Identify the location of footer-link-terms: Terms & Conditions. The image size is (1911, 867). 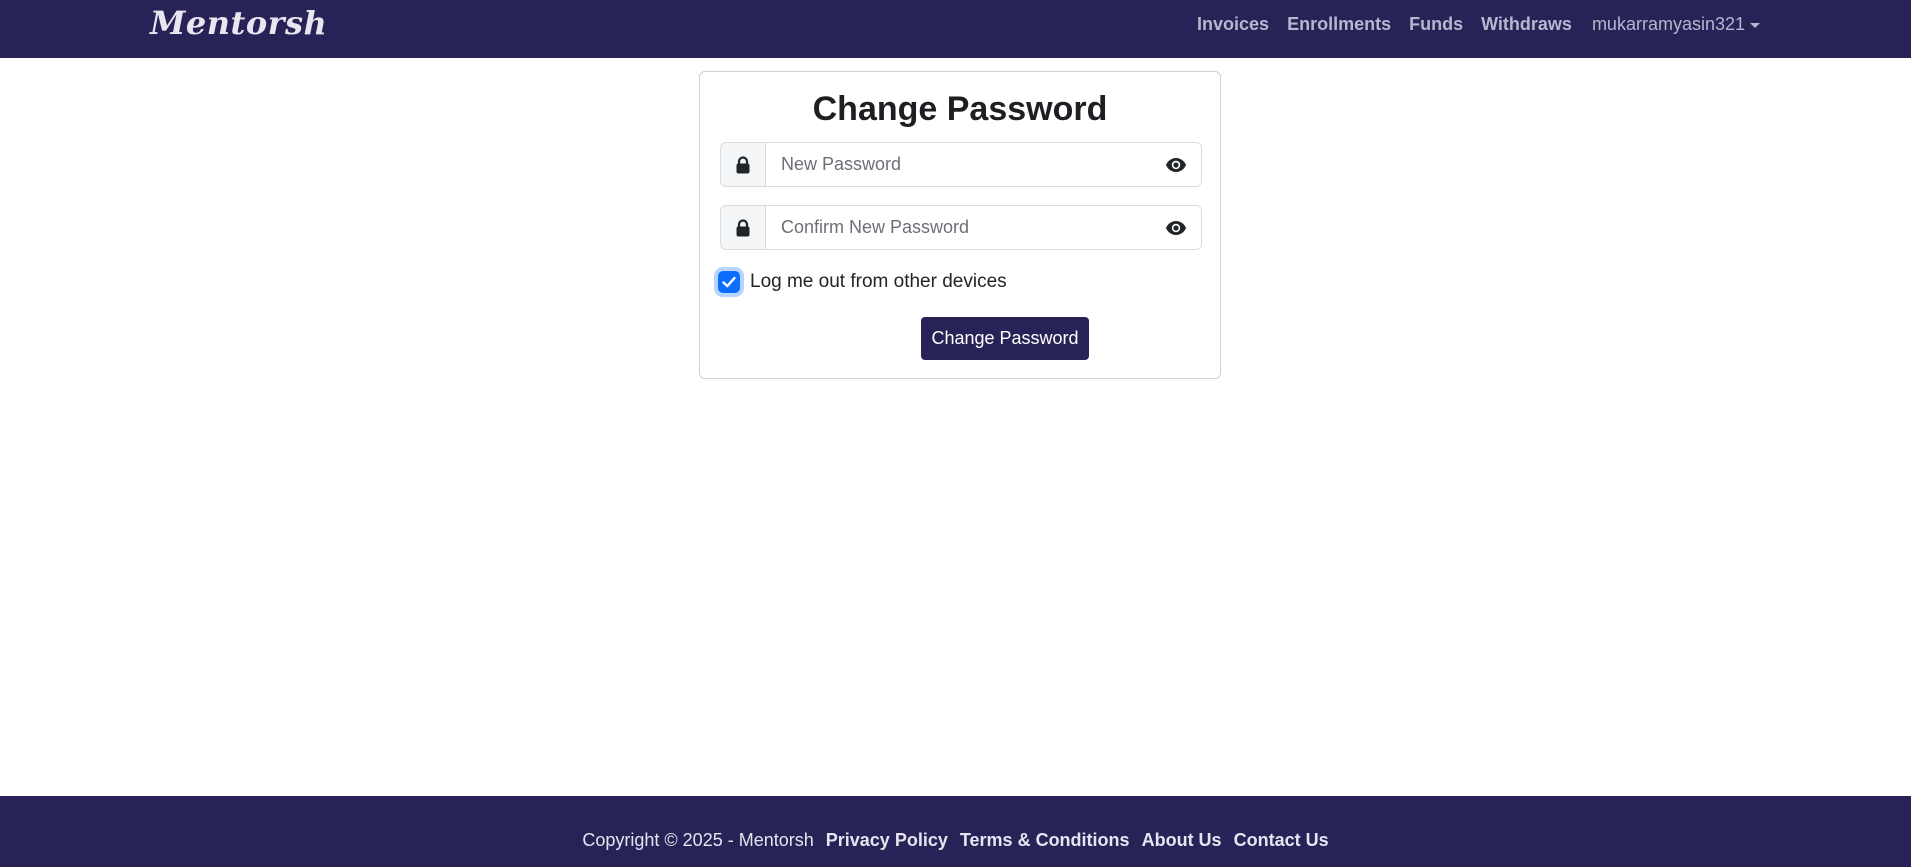
(1045, 840).